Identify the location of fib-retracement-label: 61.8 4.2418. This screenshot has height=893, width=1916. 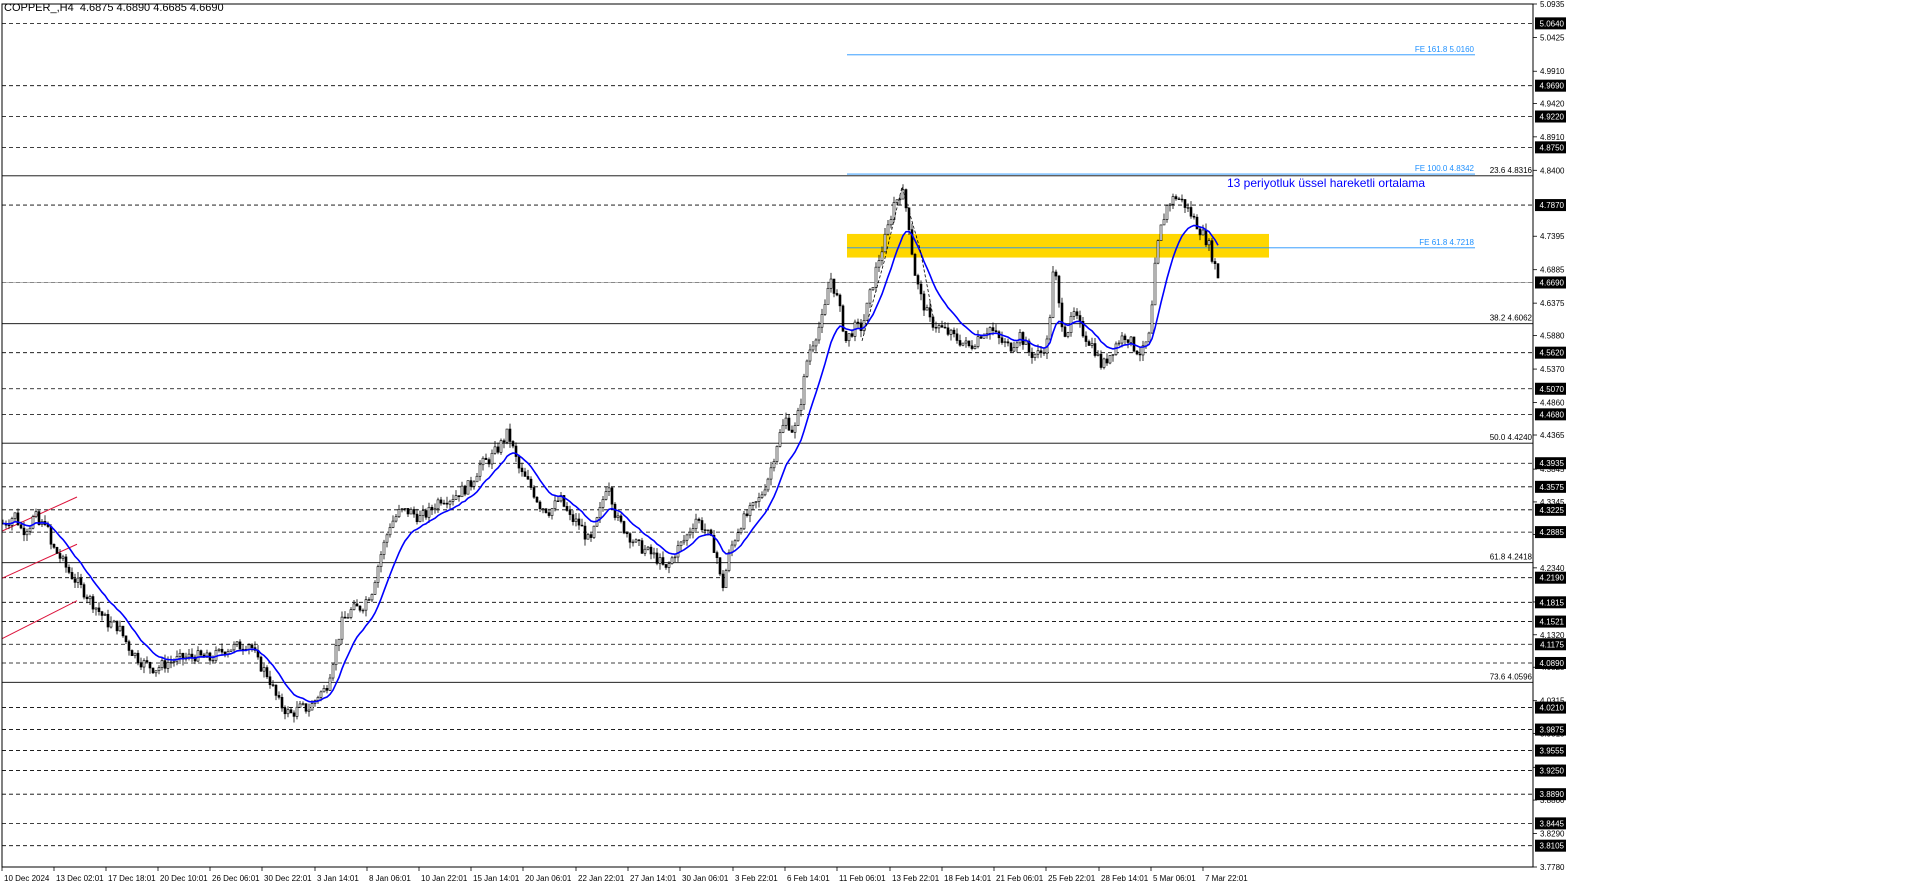
(1511, 557).